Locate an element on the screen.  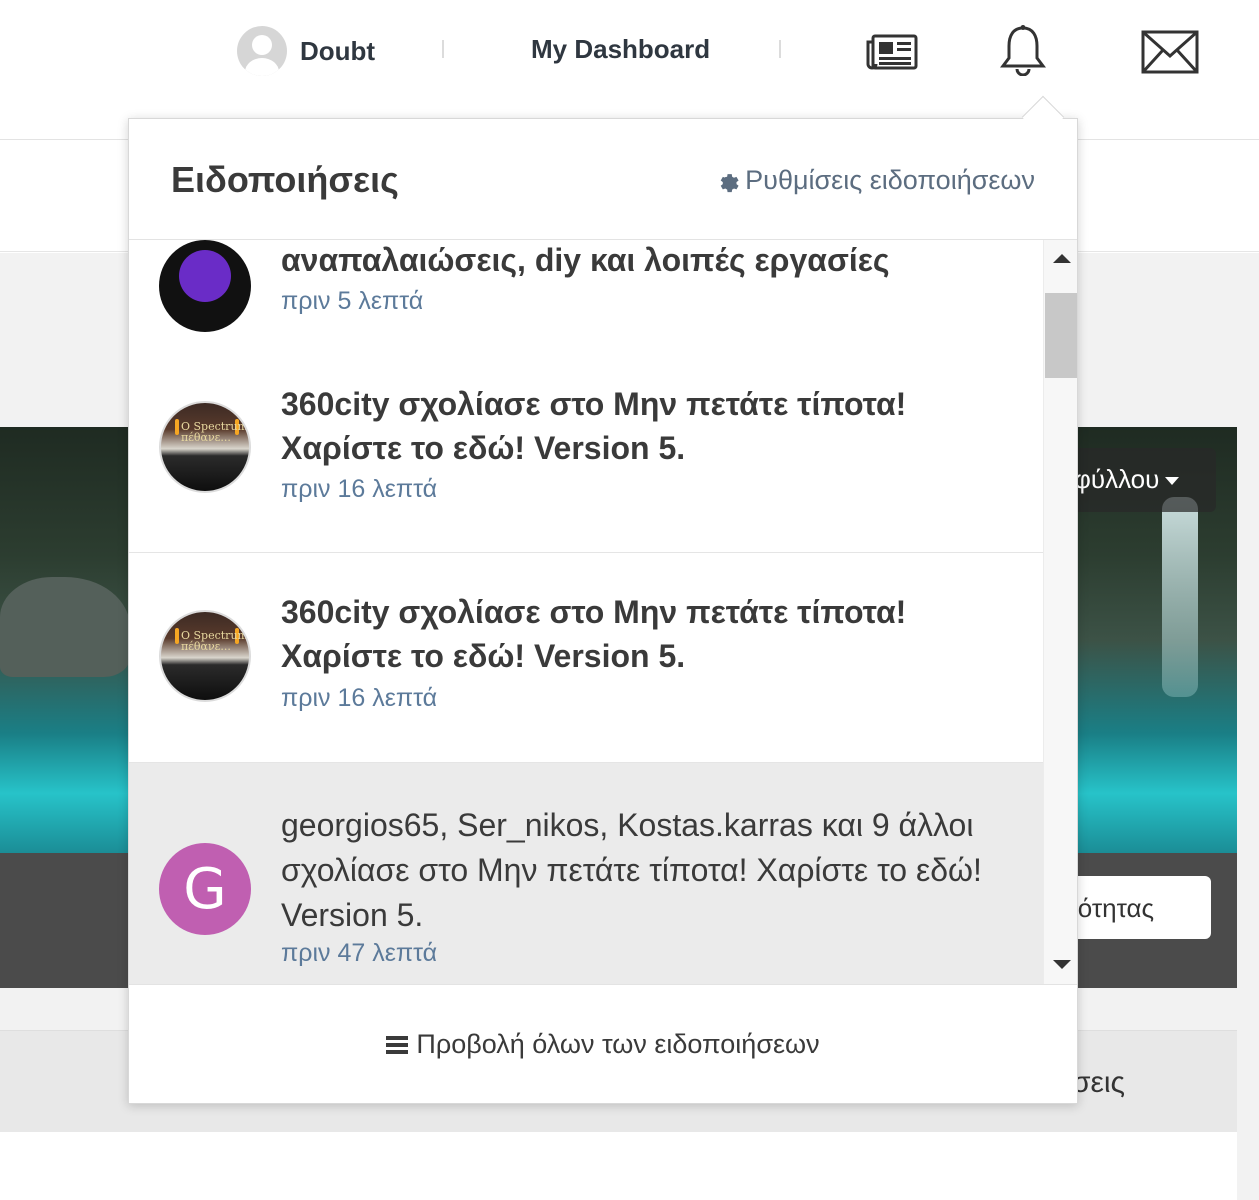
dropdown-footer: Προβολή όλων των ειδοποιήσεων is located at coordinates (603, 1043).